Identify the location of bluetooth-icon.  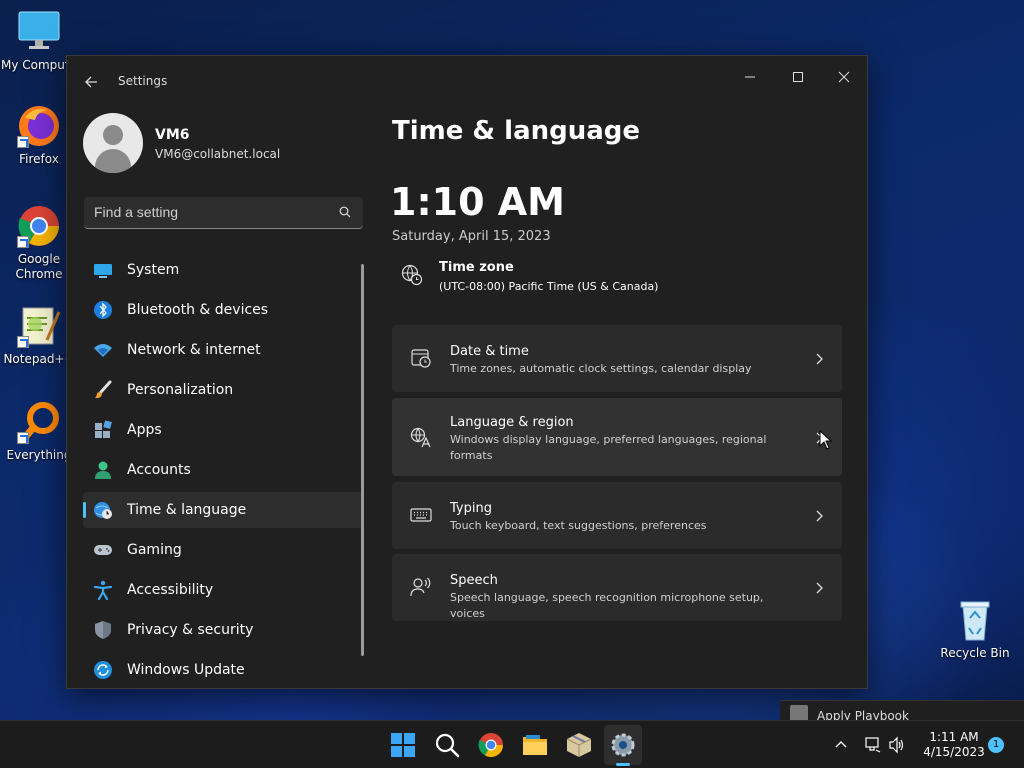
(103, 310).